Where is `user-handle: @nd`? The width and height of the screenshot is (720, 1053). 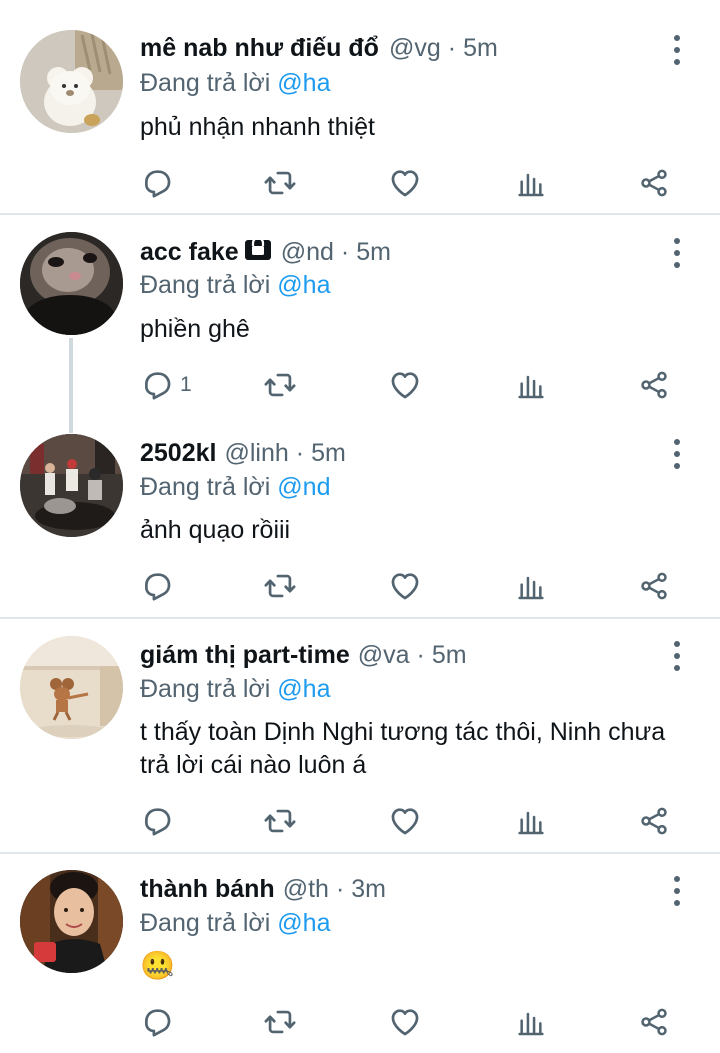
user-handle: @nd is located at coordinates (307, 252).